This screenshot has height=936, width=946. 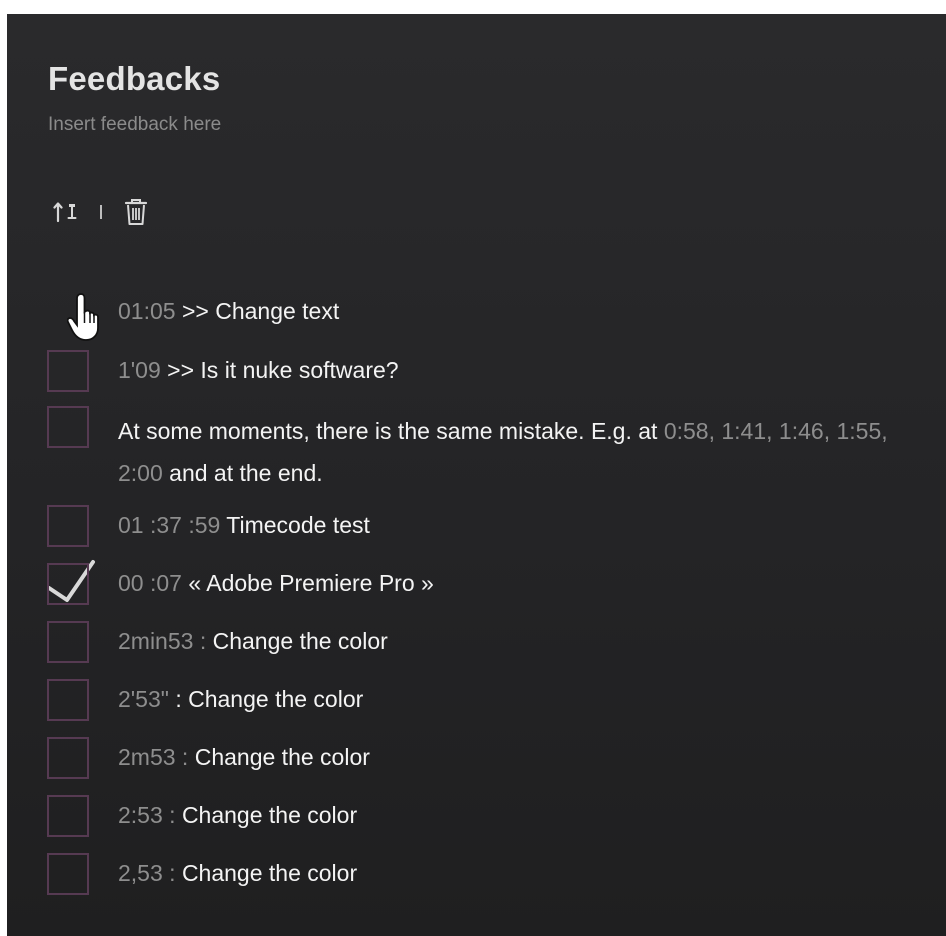 I want to click on sort-icon, so click(x=66, y=212).